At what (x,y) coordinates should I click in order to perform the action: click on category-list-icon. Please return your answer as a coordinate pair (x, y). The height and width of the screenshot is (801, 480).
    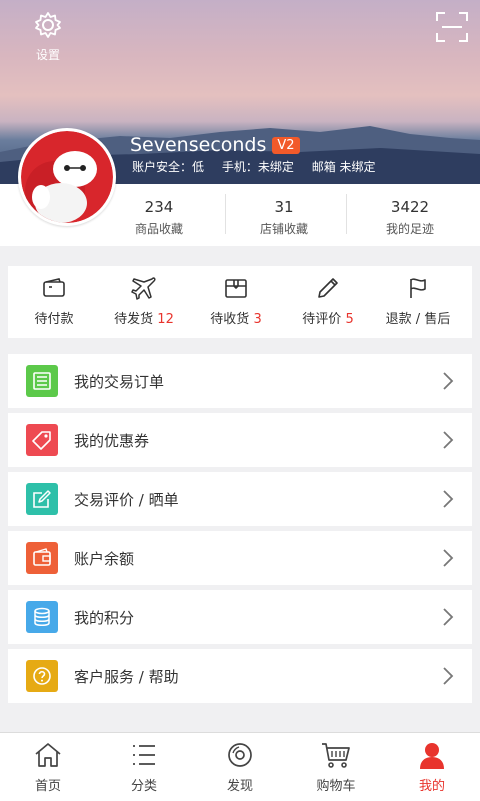
    Looking at the image, I should click on (144, 755).